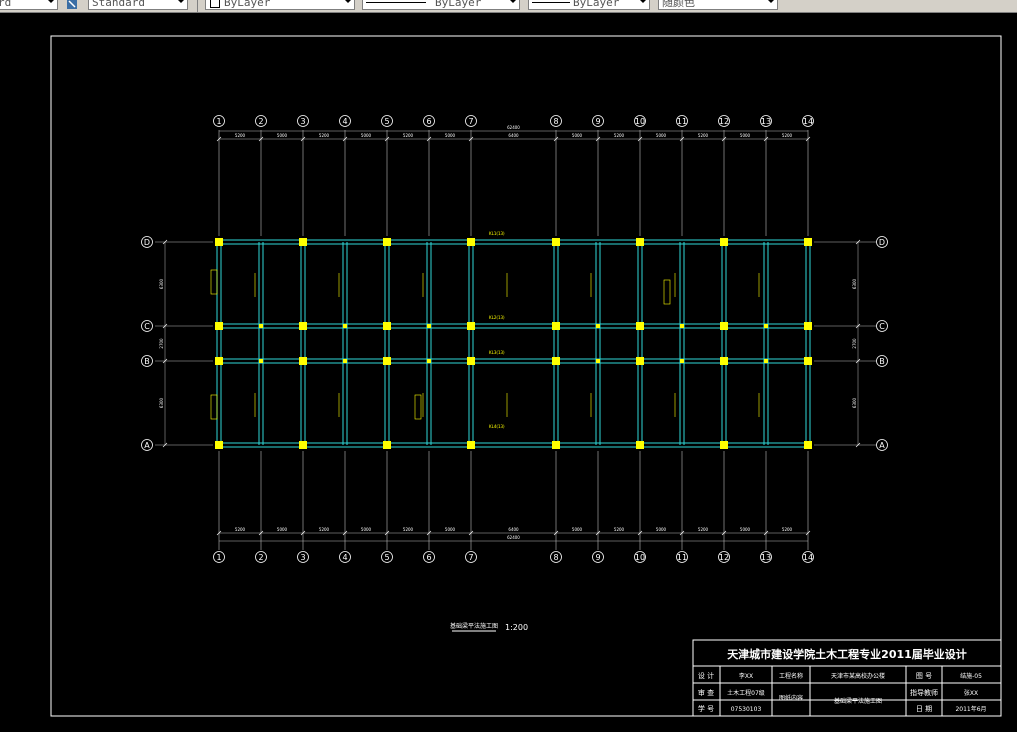  I want to click on layer-color-dropdown: ByLayer, so click(280, 5).